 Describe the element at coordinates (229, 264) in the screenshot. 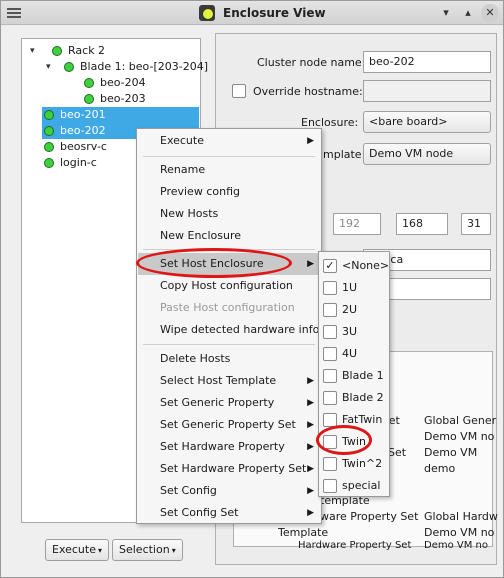

I see `menu-item-set-host-enclosure: Set Host Enclosure ▶` at that location.